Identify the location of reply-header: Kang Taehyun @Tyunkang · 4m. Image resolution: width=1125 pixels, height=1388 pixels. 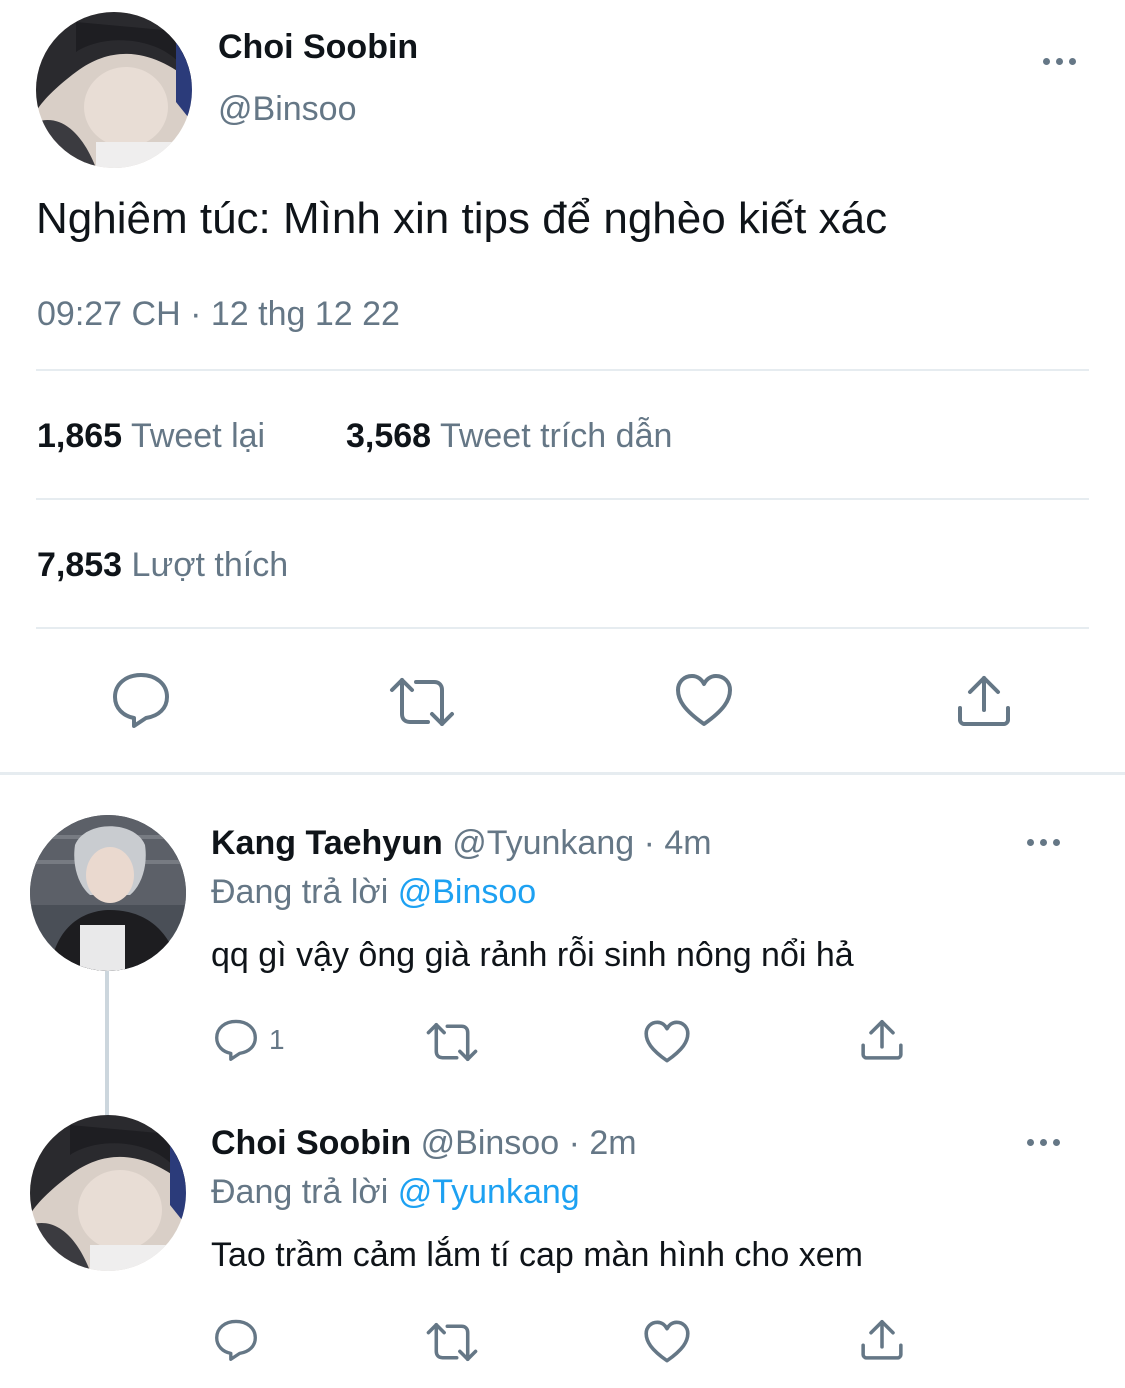
(461, 843).